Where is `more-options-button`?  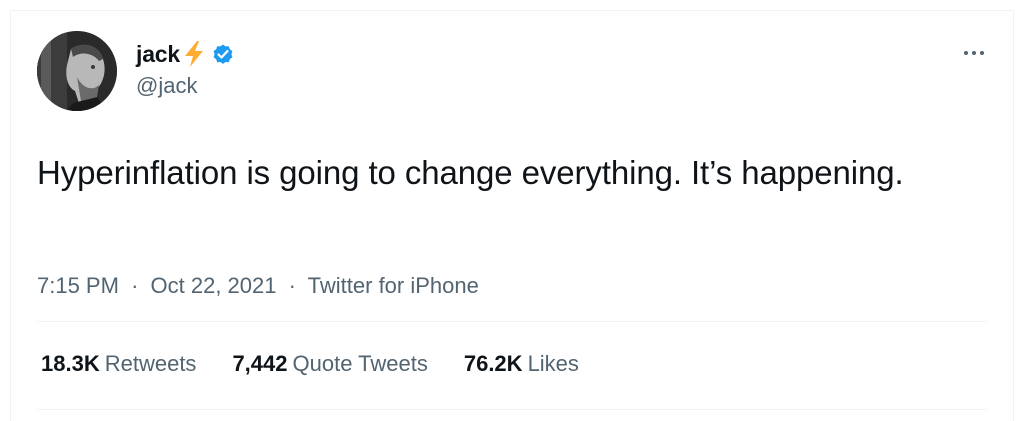 more-options-button is located at coordinates (974, 53).